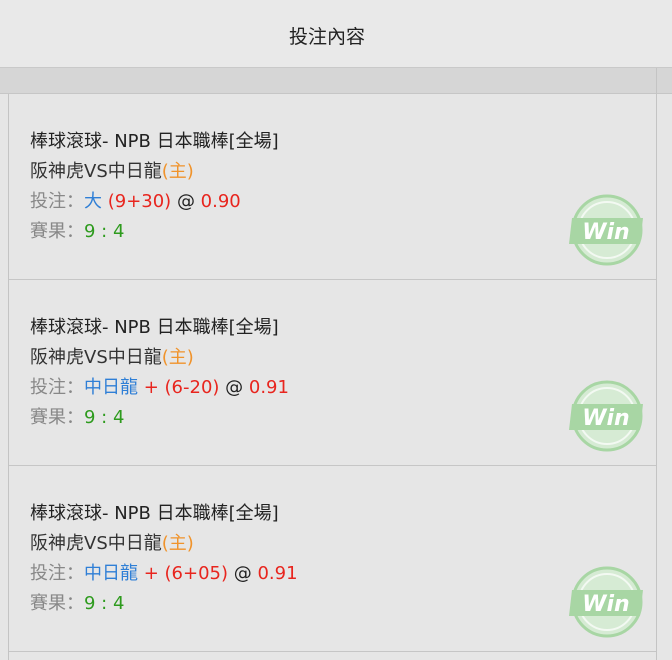 The width and height of the screenshot is (672, 660). I want to click on bet-line: 投注：中日龍 + (6-20) @ 0.91, so click(159, 388).